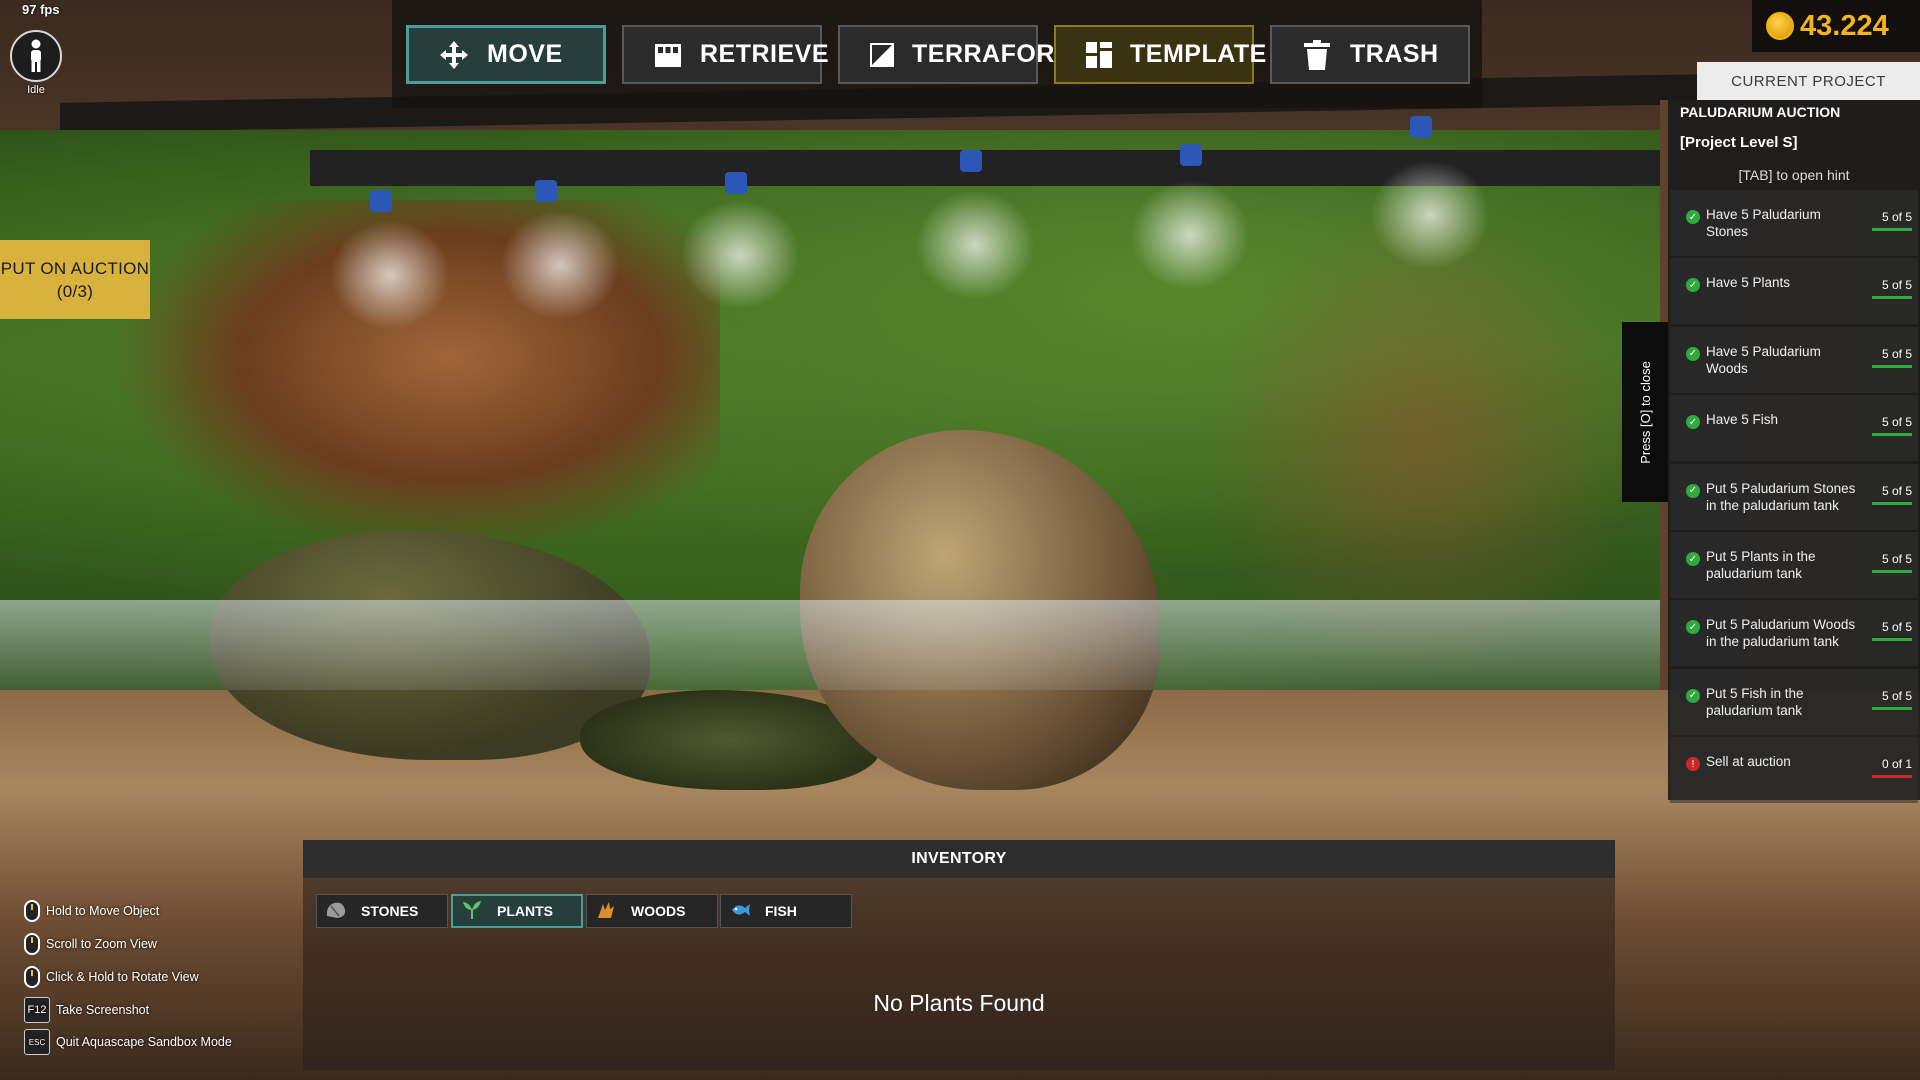  Describe the element at coordinates (1739, 142) in the screenshot. I see `project-level: [Project Level S]` at that location.